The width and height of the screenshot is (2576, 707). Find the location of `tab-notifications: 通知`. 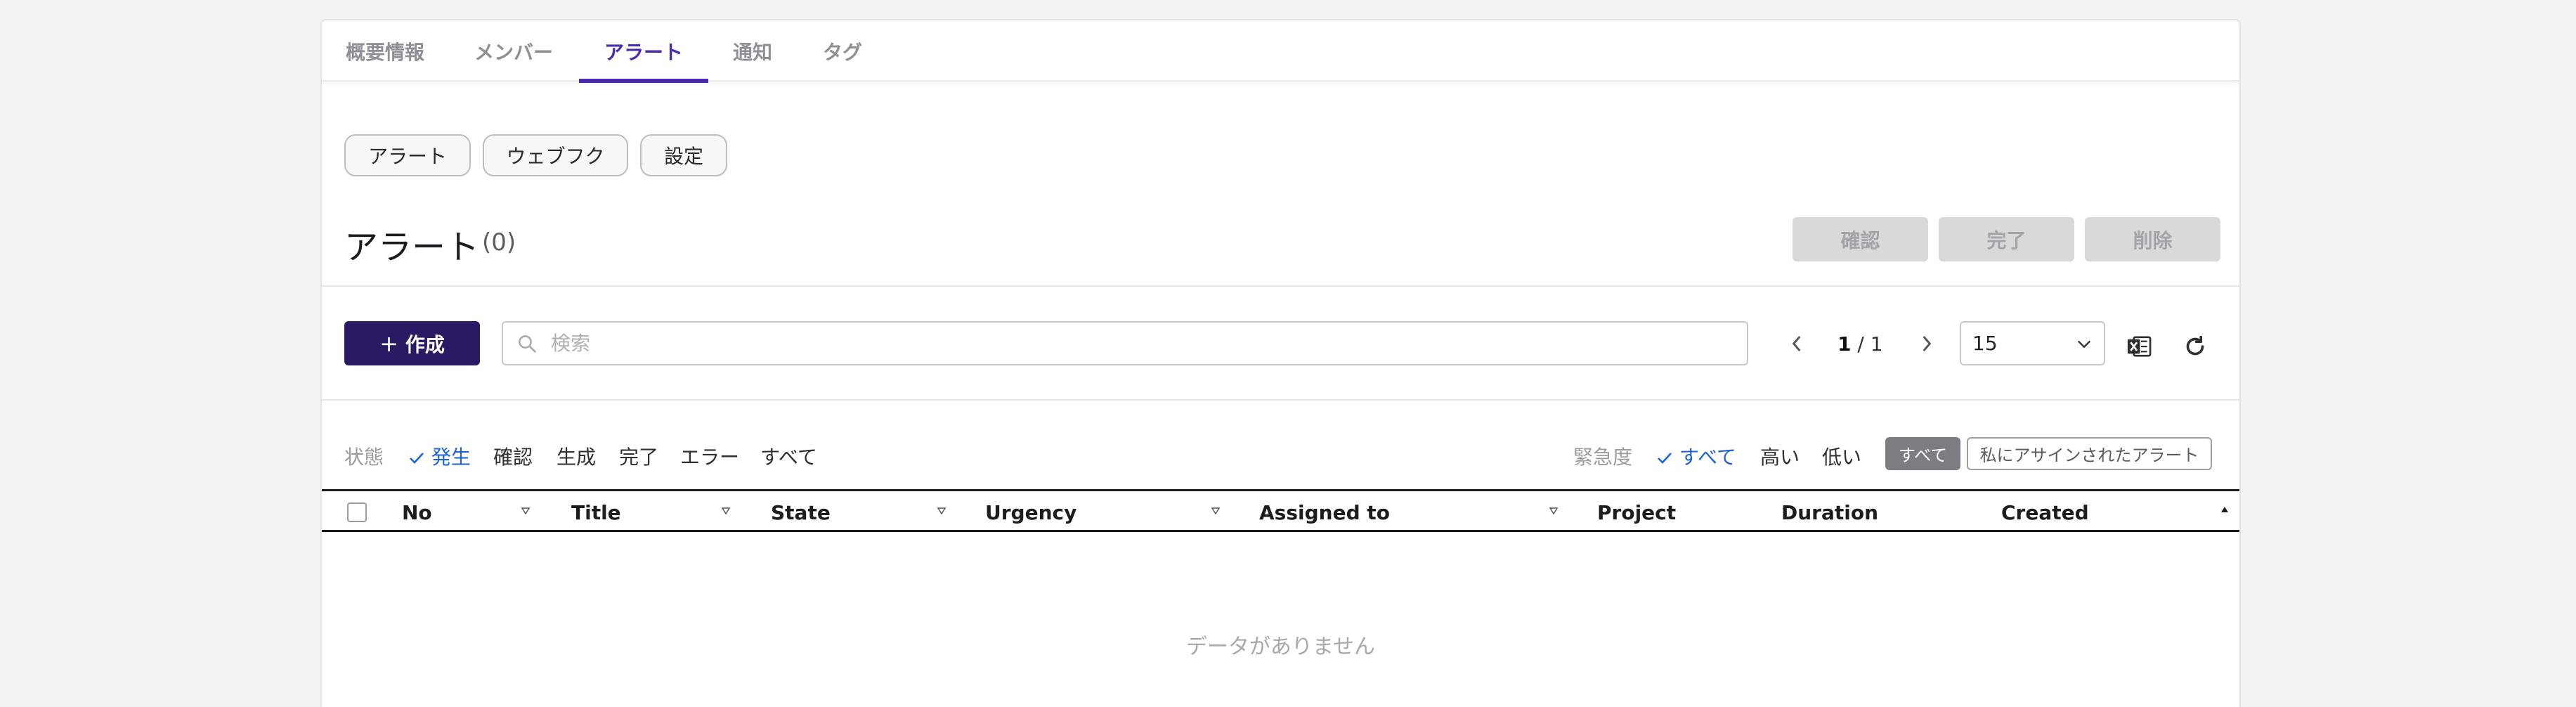

tab-notifications: 通知 is located at coordinates (752, 60).